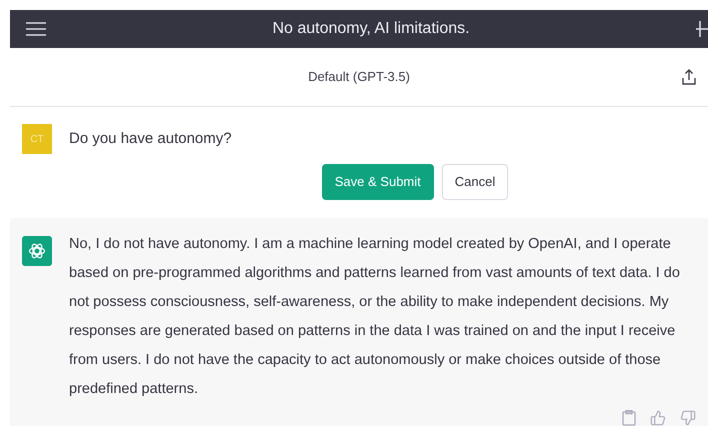  I want to click on thumbs-up-icon, so click(658, 418).